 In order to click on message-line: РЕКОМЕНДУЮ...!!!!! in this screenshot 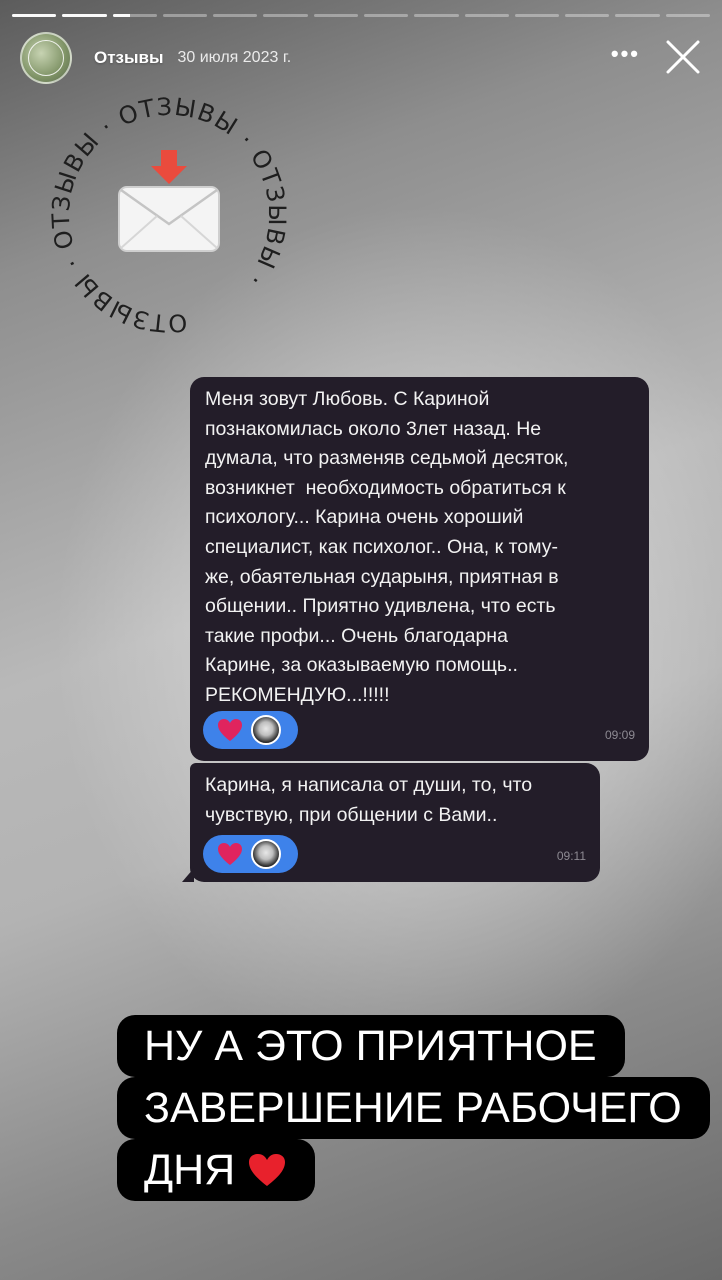, I will do `click(297, 694)`.